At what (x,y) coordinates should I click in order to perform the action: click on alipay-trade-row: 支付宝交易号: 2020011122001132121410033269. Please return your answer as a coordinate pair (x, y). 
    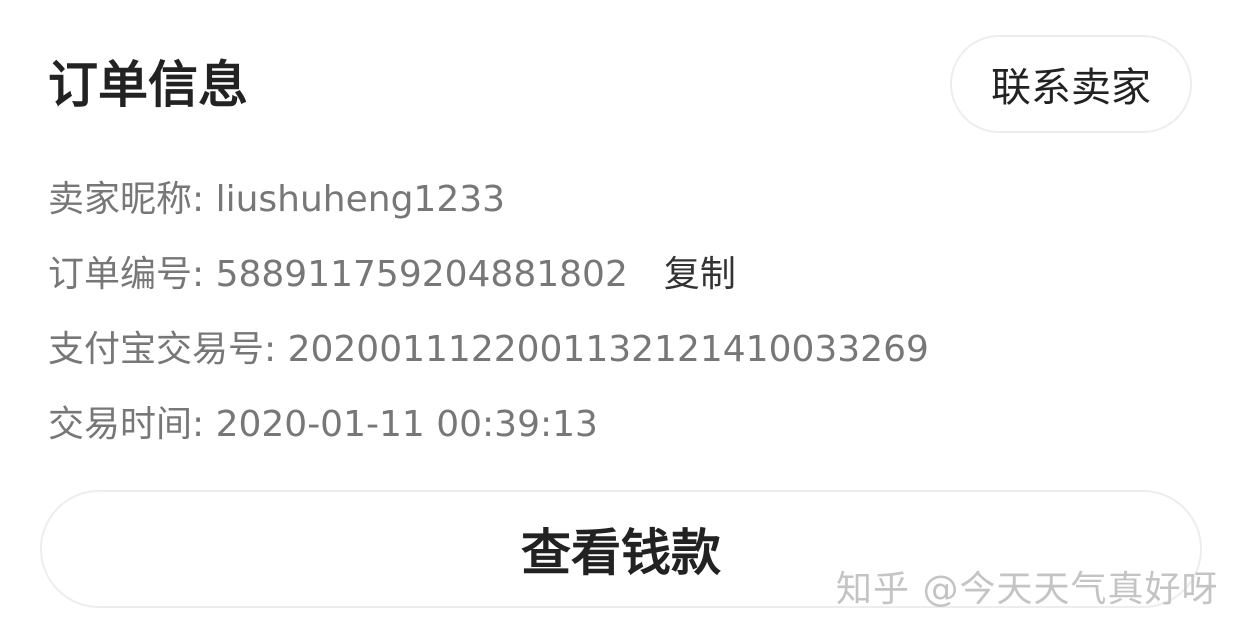
    Looking at the image, I should click on (488, 350).